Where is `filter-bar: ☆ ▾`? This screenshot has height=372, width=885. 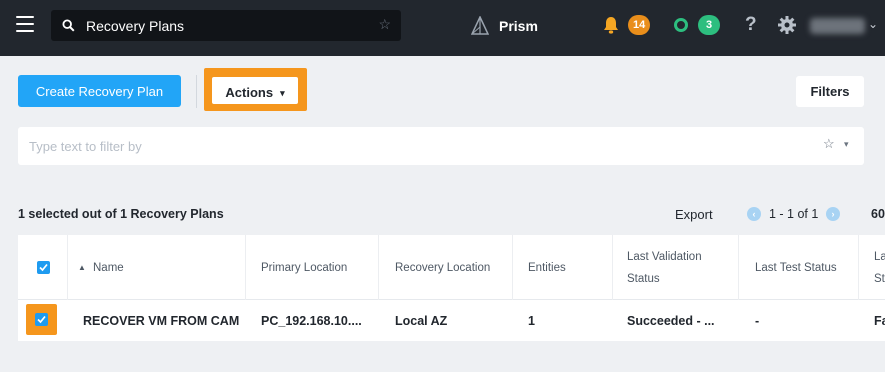
filter-bar: ☆ ▾ is located at coordinates (441, 146).